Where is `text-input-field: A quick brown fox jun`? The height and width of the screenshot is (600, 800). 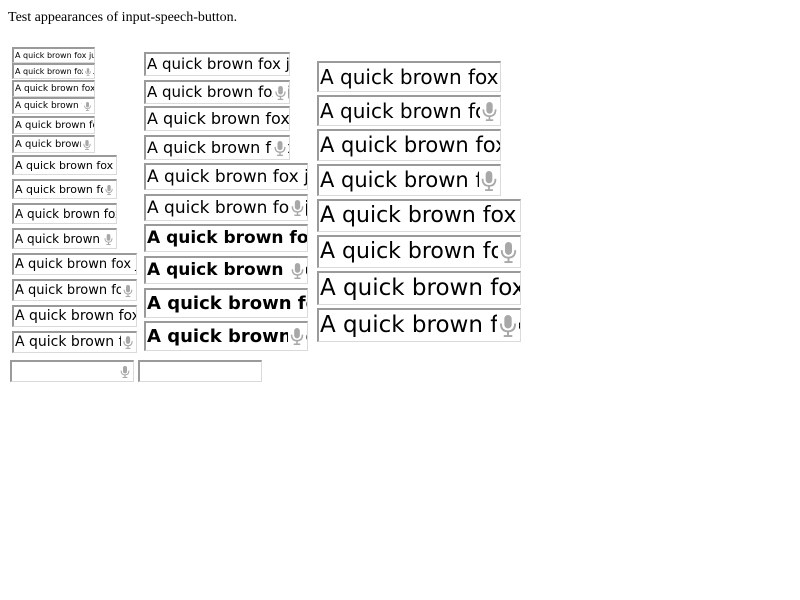
text-input-field: A quick brown fox jun is located at coordinates (419, 215).